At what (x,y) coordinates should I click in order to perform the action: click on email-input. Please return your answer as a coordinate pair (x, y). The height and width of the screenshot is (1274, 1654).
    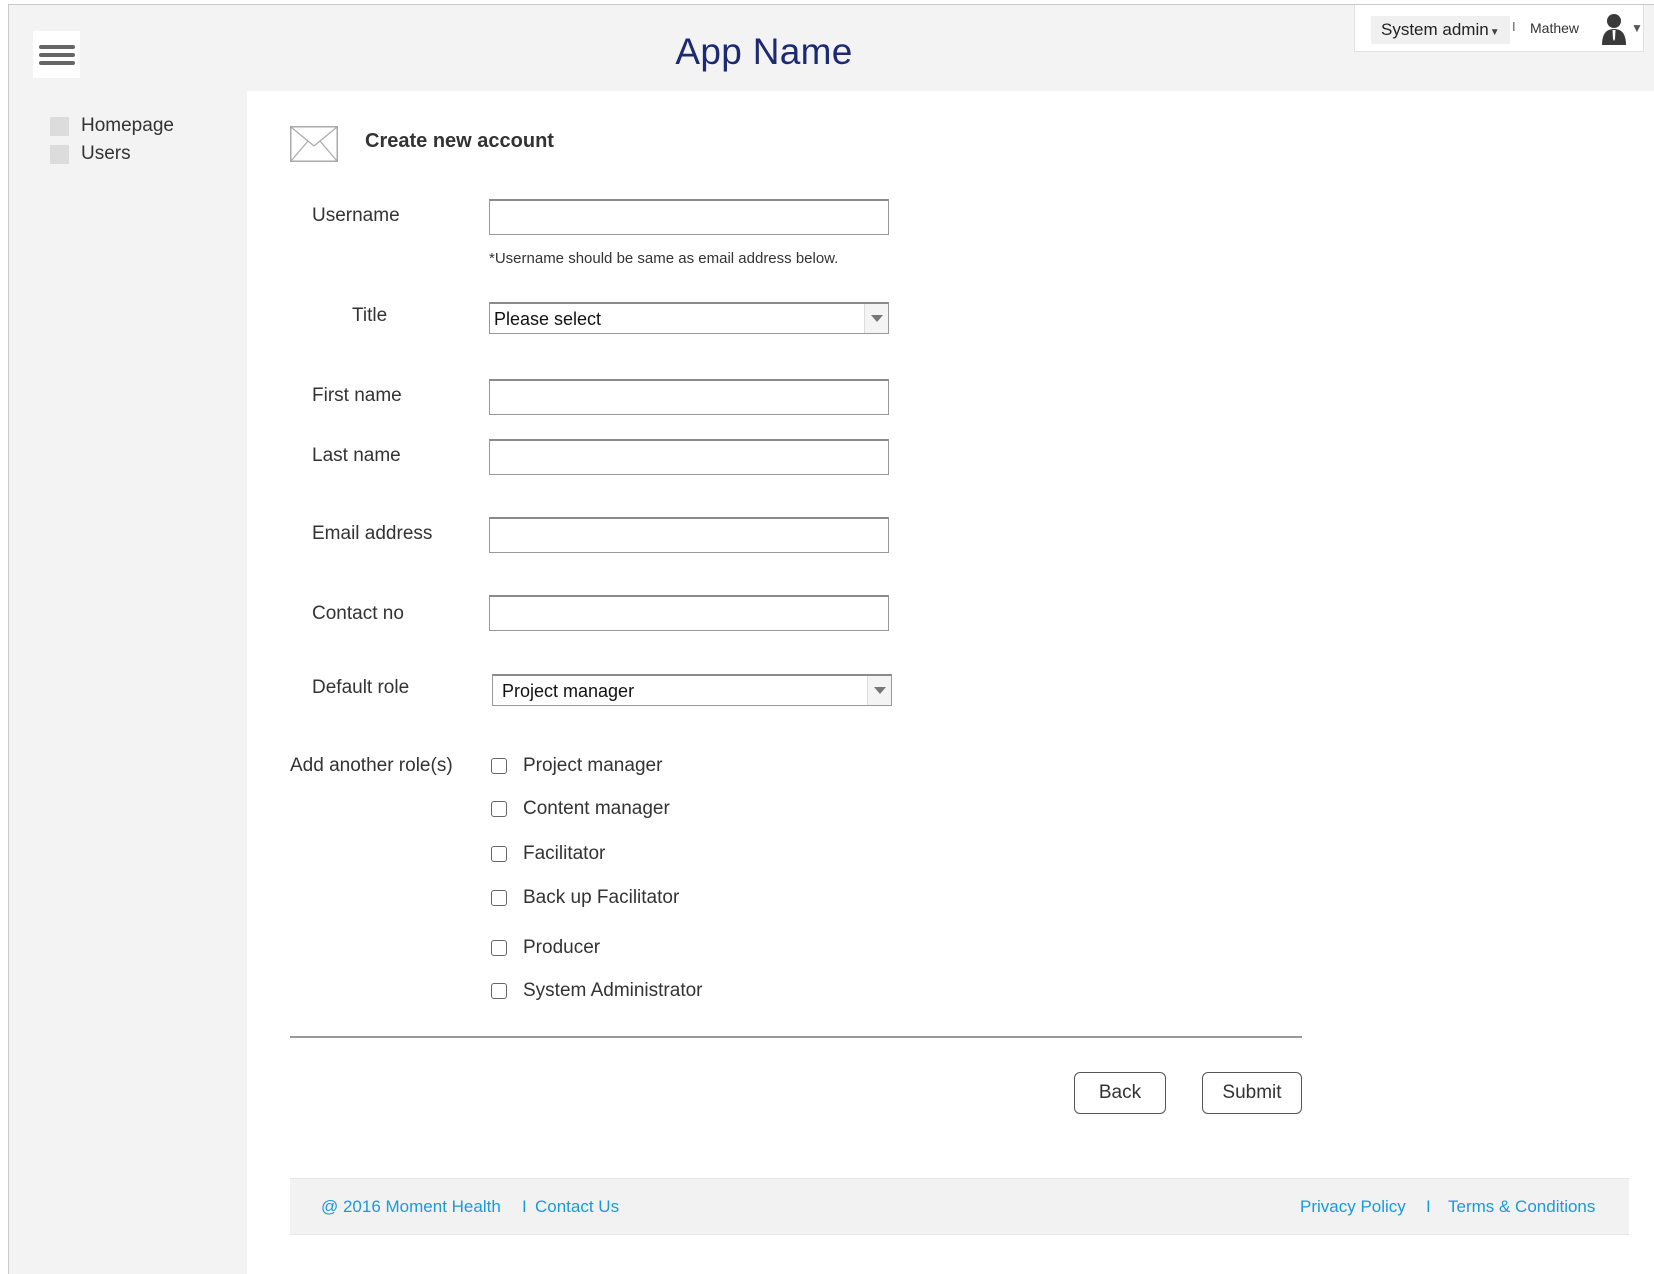
    Looking at the image, I should click on (689, 535).